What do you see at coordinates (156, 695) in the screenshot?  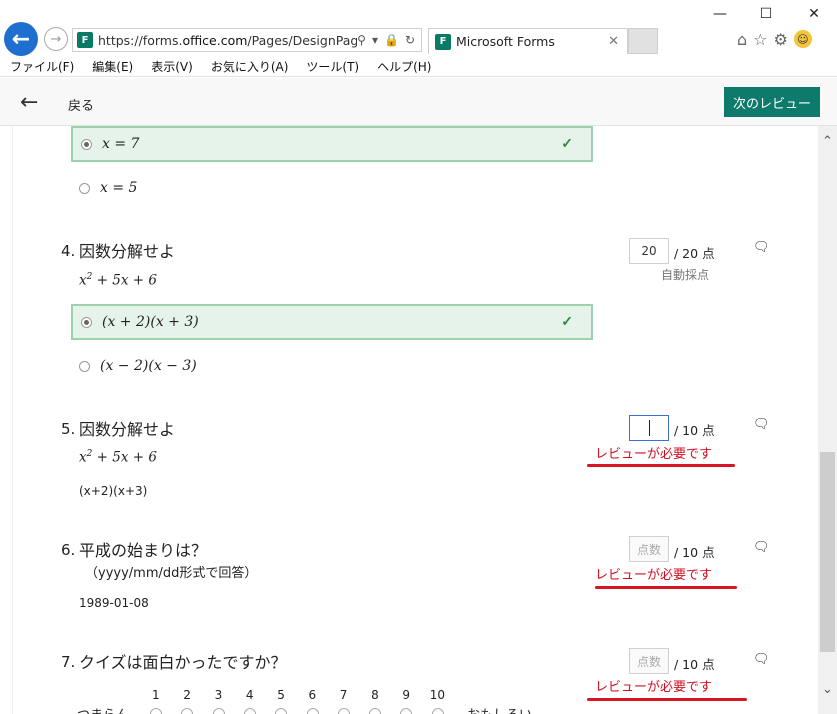 I see `scale-number: 1` at bounding box center [156, 695].